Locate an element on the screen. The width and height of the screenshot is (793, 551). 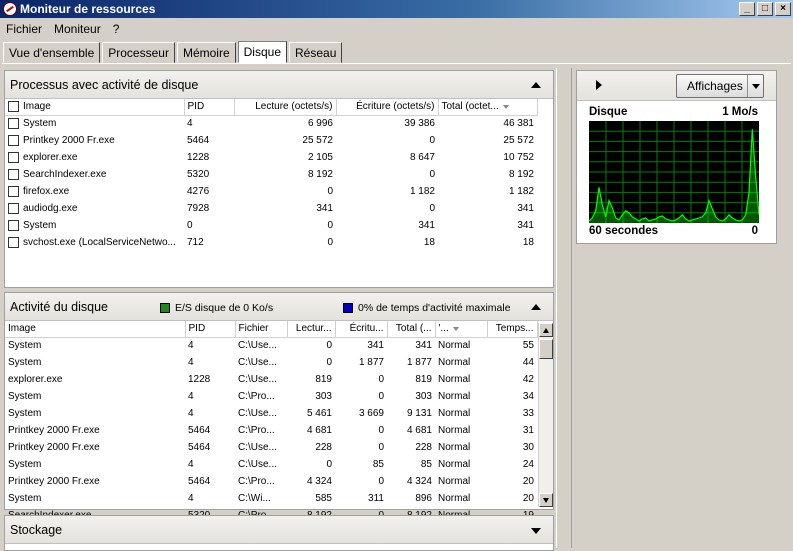
table-row: audiodg.exe 7928 341 0 341 is located at coordinates (271, 208).